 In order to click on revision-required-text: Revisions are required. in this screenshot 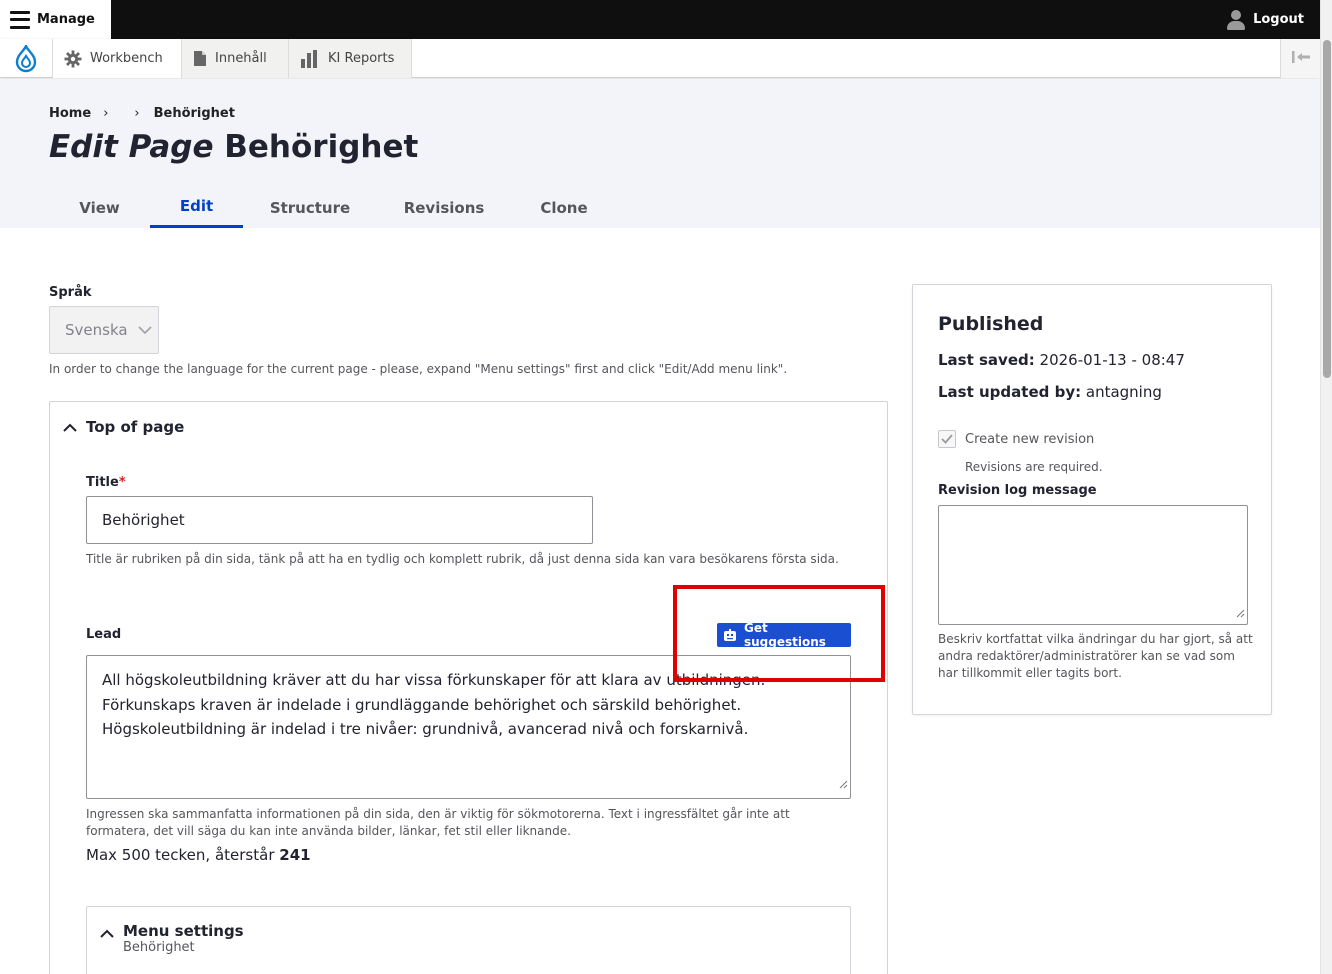, I will do `click(1034, 467)`.